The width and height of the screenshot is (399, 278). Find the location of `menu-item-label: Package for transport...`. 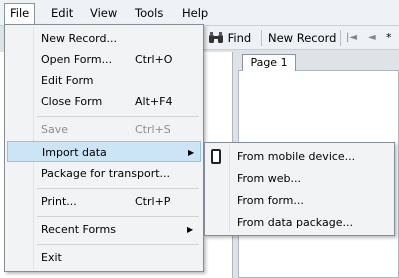

menu-item-label: Package for transport... is located at coordinates (106, 173).